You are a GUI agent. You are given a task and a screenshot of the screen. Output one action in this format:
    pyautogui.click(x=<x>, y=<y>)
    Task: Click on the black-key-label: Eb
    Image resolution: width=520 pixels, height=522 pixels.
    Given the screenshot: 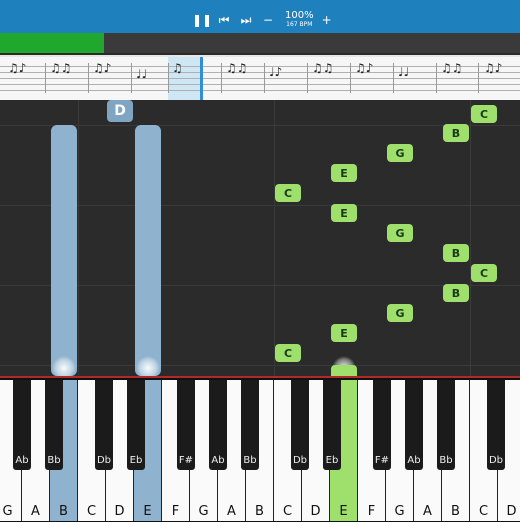 What is the action you would take?
    pyautogui.click(x=332, y=460)
    